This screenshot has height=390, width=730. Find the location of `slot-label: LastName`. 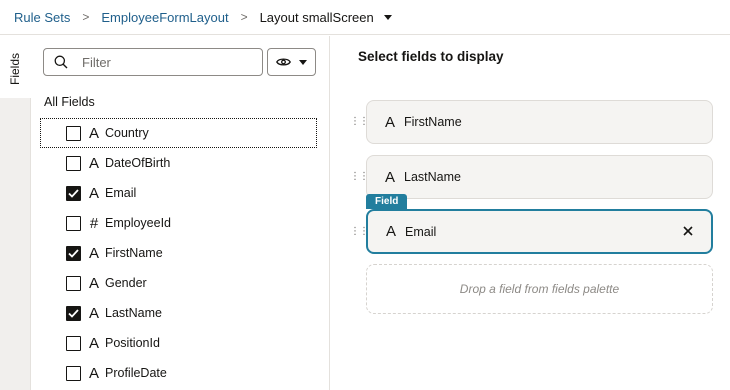

slot-label: LastName is located at coordinates (432, 177).